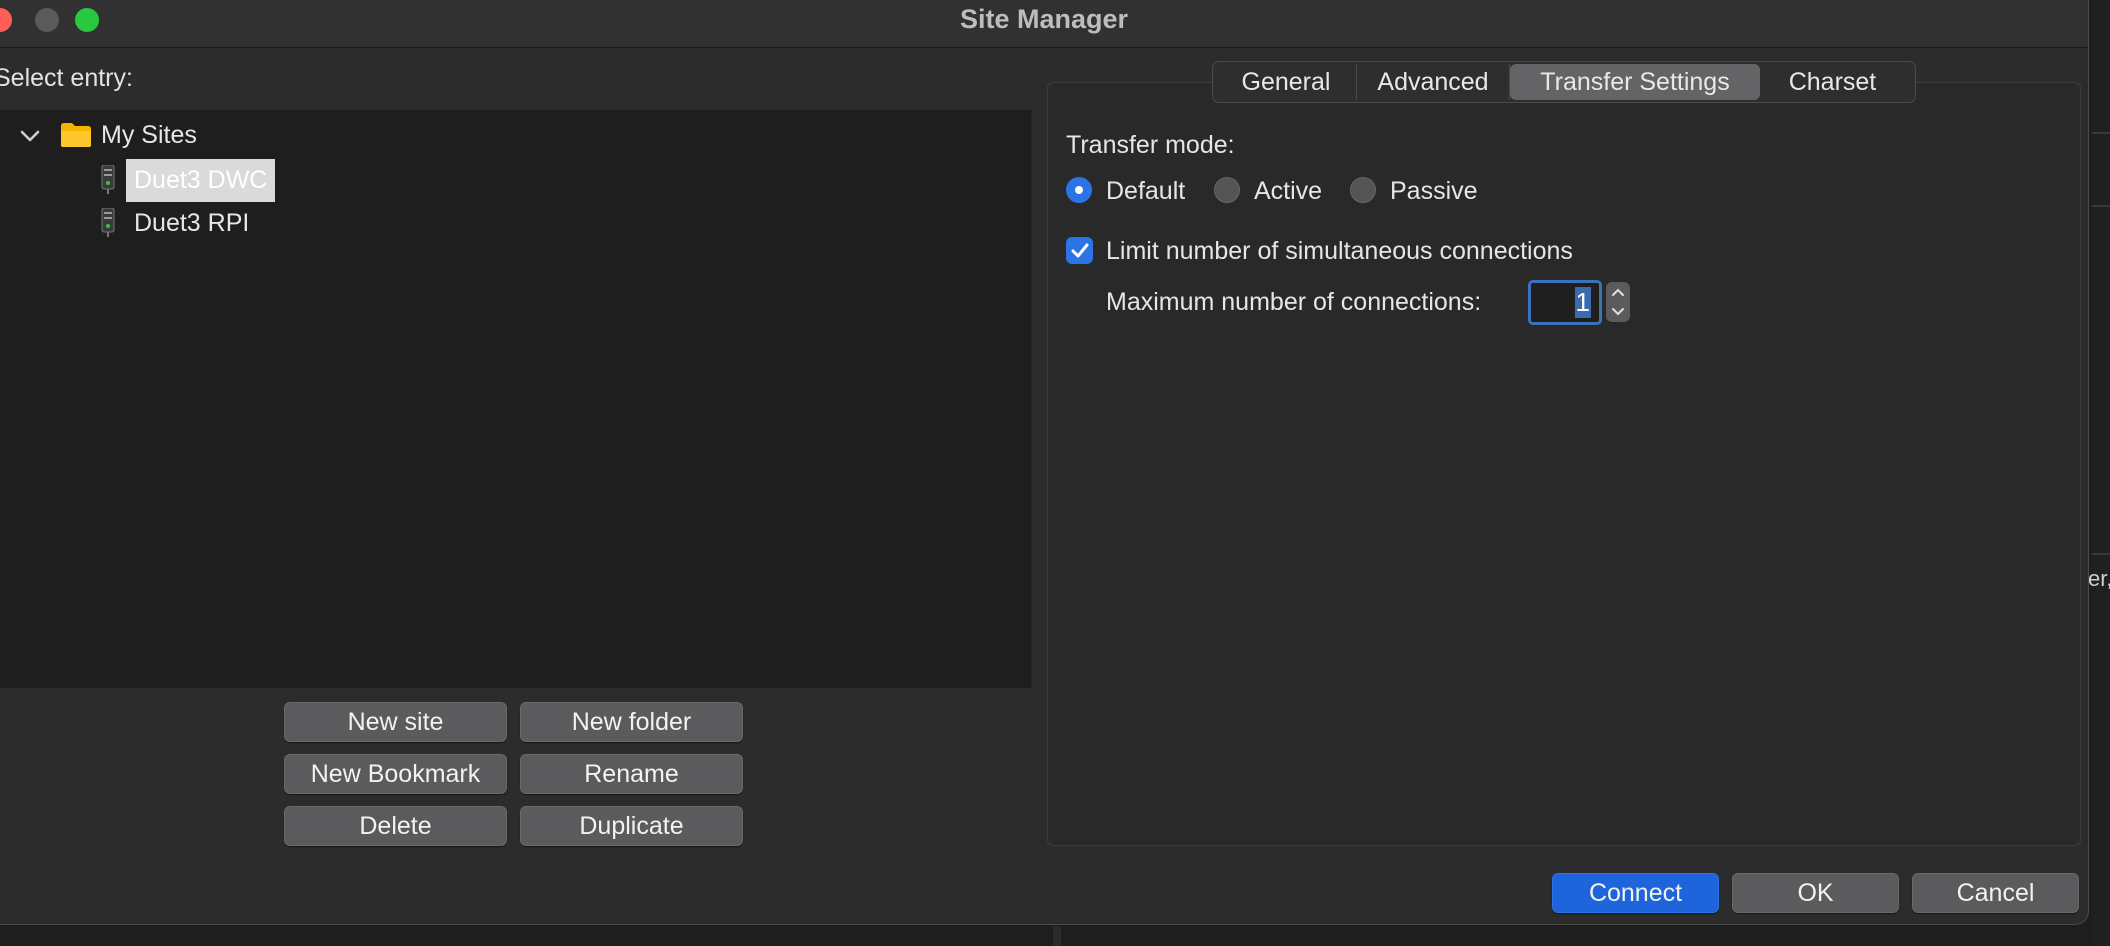 The width and height of the screenshot is (2110, 946). What do you see at coordinates (1145, 191) in the screenshot?
I see `radio-default-label: Default` at bounding box center [1145, 191].